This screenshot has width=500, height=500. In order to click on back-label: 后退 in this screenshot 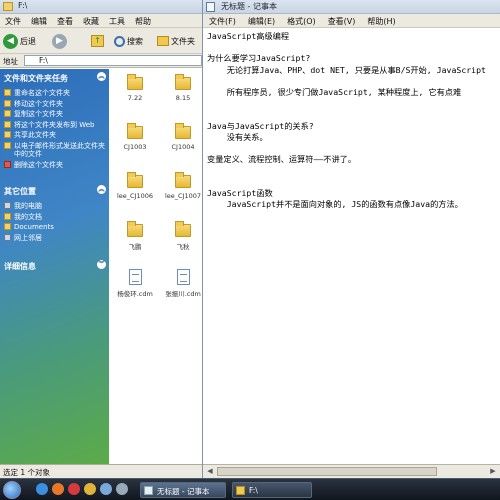, I will do `click(28, 41)`.